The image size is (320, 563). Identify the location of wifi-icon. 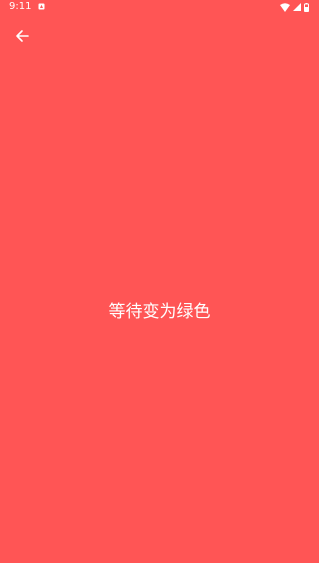
(285, 7).